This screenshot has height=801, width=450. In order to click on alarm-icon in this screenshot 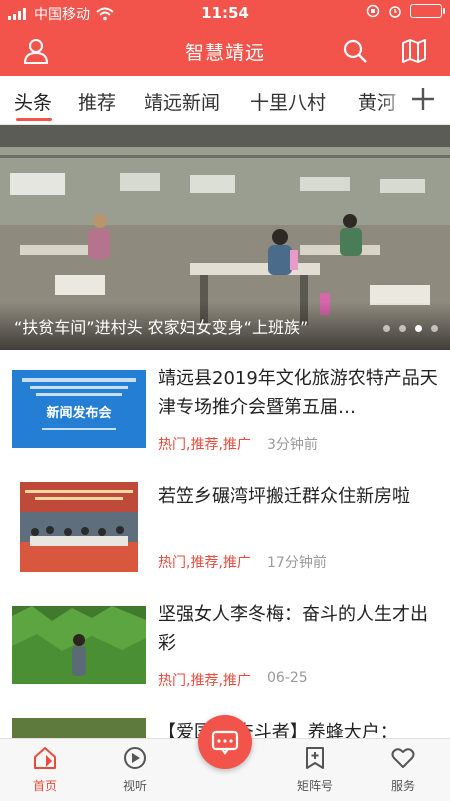, I will do `click(395, 12)`.